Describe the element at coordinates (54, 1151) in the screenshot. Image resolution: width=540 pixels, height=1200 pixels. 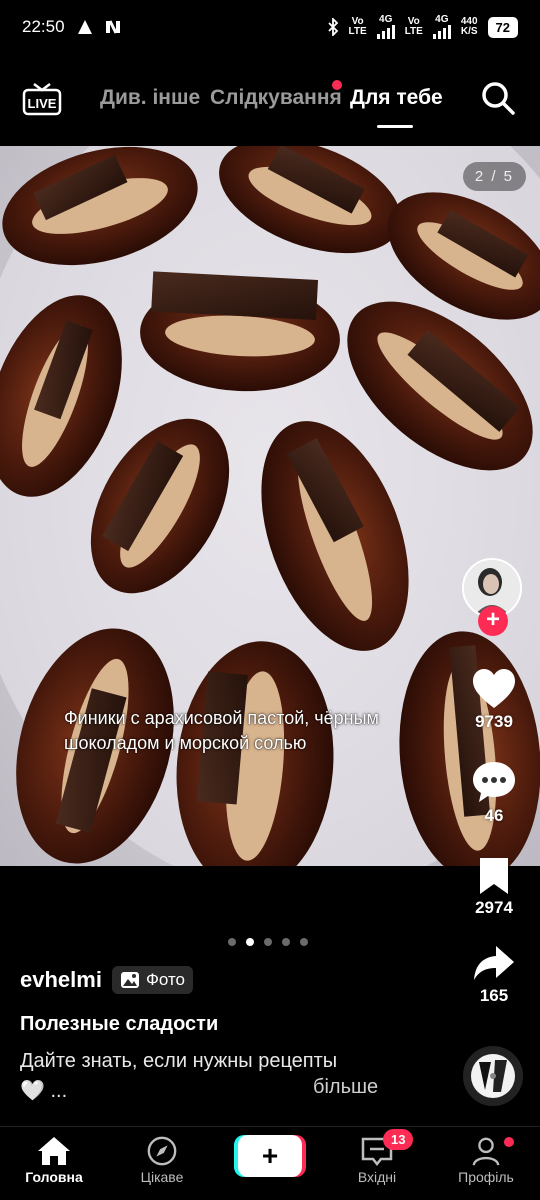
I see `home-icon` at that location.